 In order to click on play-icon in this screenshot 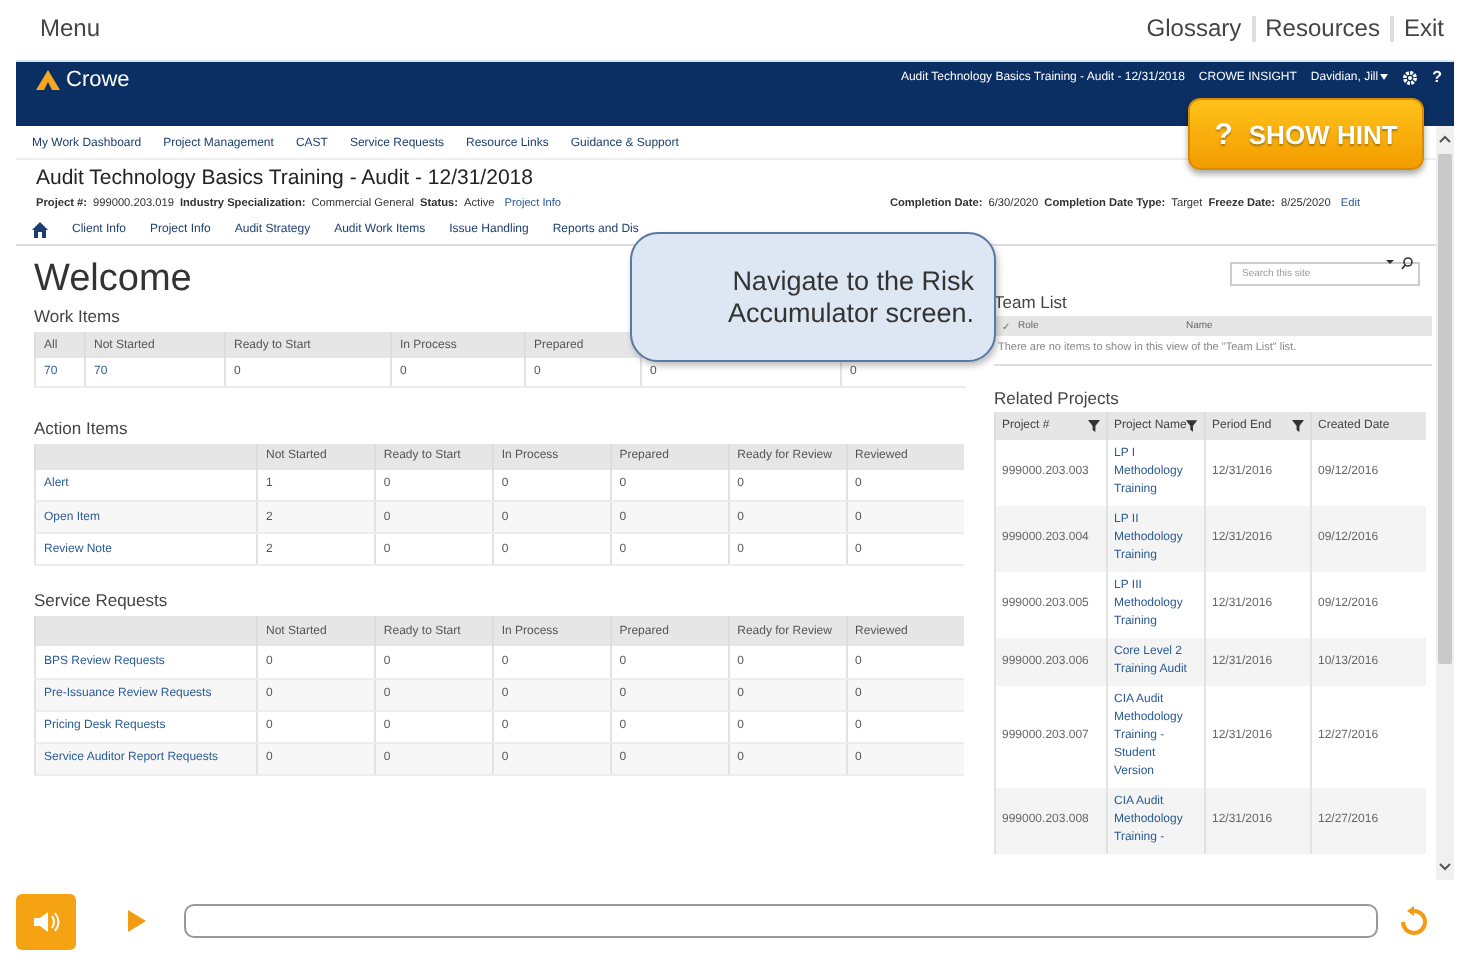, I will do `click(137, 921)`.